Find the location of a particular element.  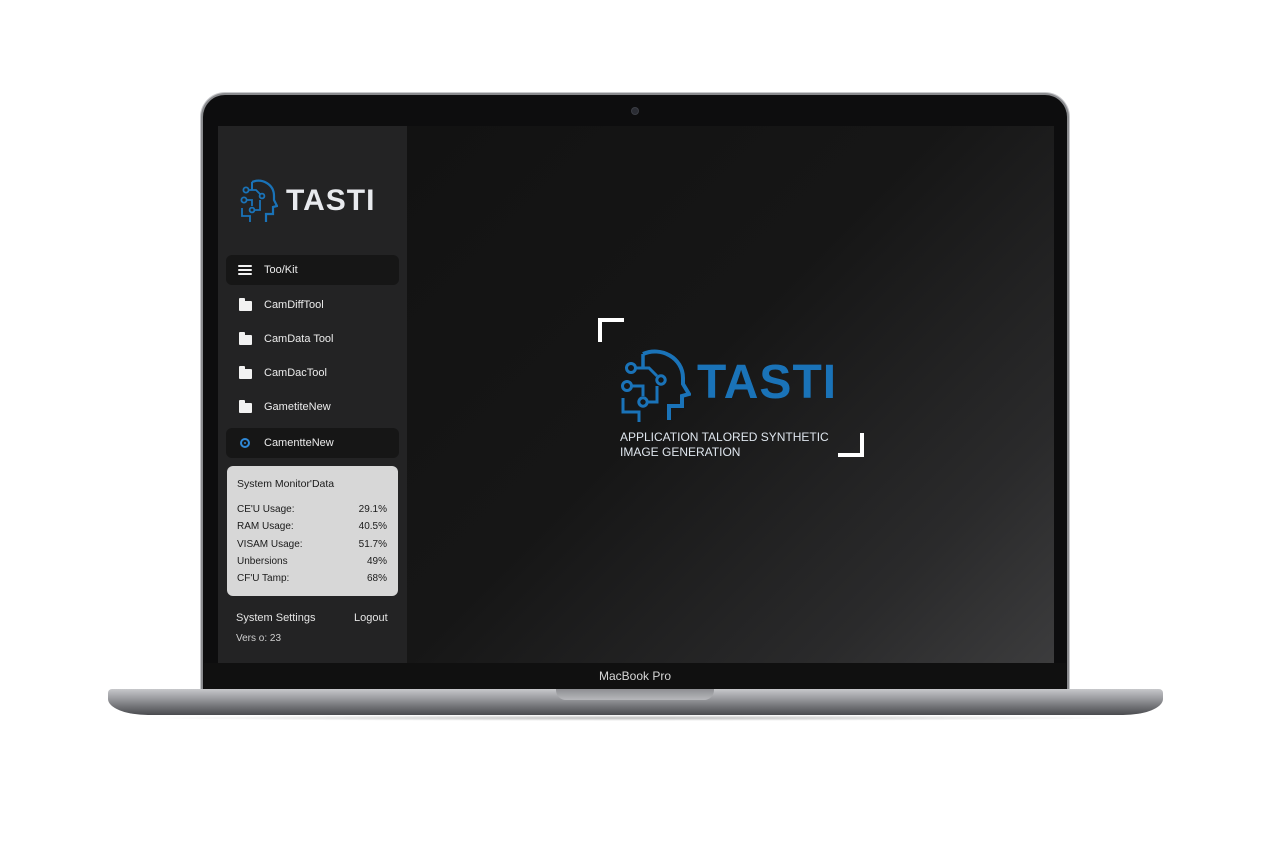

hero-brand: TASTI is located at coordinates (767, 382).